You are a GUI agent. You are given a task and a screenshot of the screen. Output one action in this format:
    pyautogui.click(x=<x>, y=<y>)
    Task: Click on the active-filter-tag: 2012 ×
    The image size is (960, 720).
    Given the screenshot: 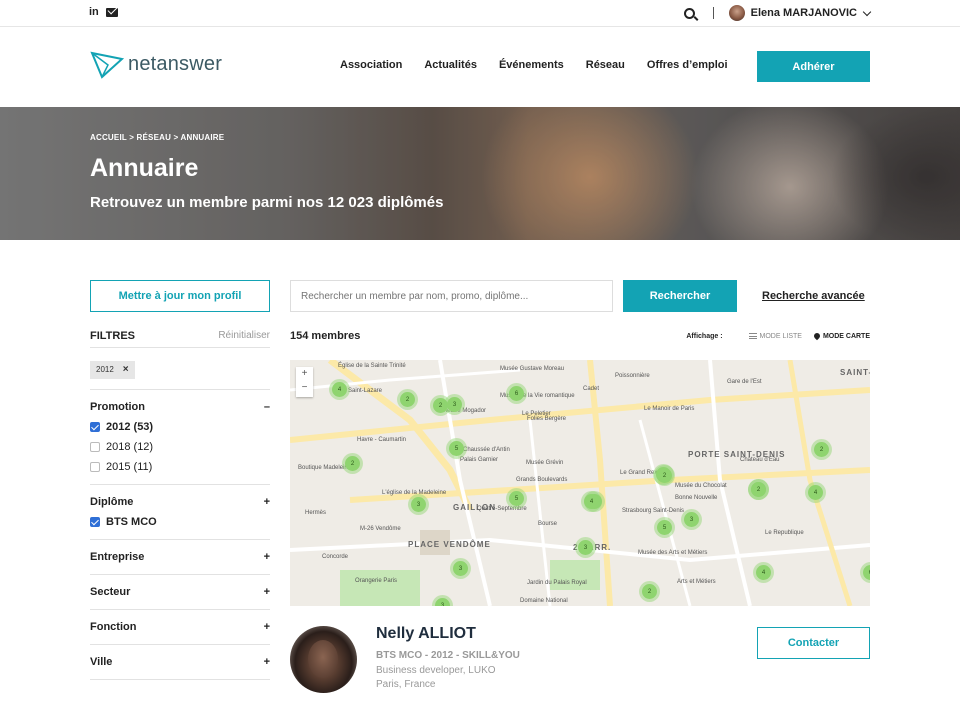 What is the action you would take?
    pyautogui.click(x=112, y=369)
    